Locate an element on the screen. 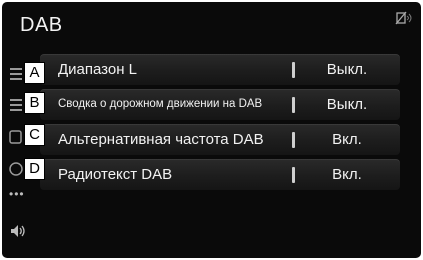 The width and height of the screenshot is (423, 260). callout-c: C is located at coordinates (34, 135).